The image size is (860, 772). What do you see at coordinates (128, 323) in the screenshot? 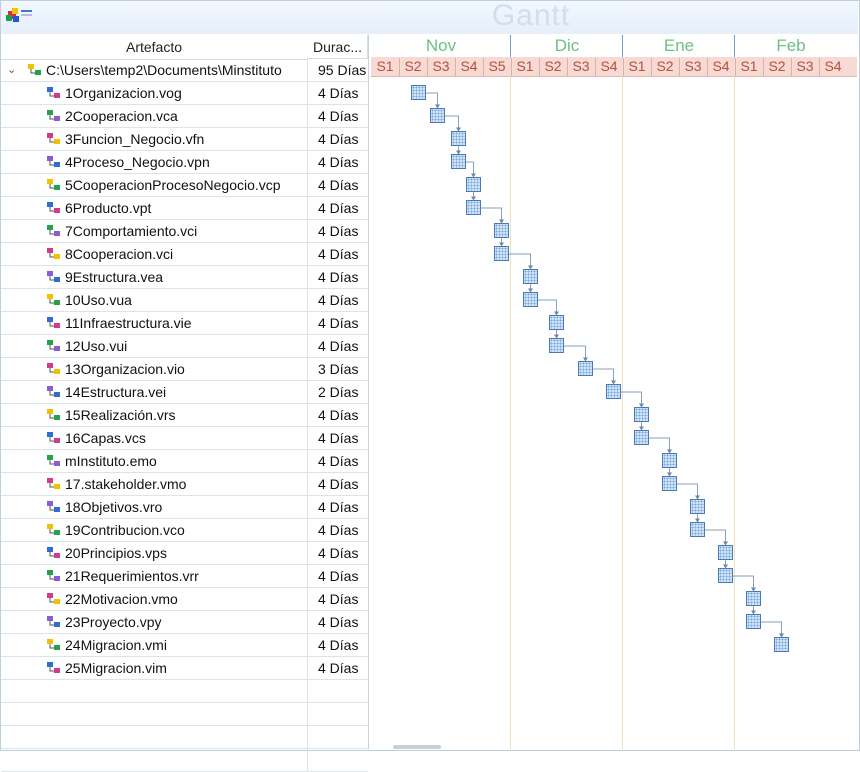
I see `artifact-name: 11Infraestructura.vie` at bounding box center [128, 323].